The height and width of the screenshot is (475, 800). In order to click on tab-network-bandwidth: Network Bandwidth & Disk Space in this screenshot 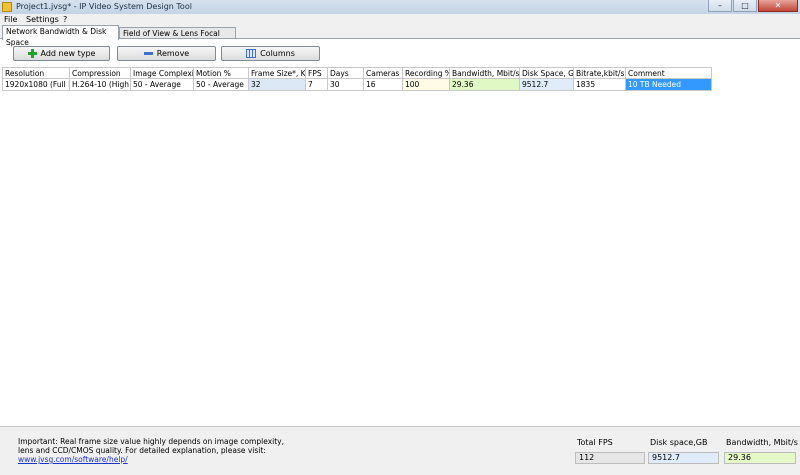, I will do `click(60, 36)`.